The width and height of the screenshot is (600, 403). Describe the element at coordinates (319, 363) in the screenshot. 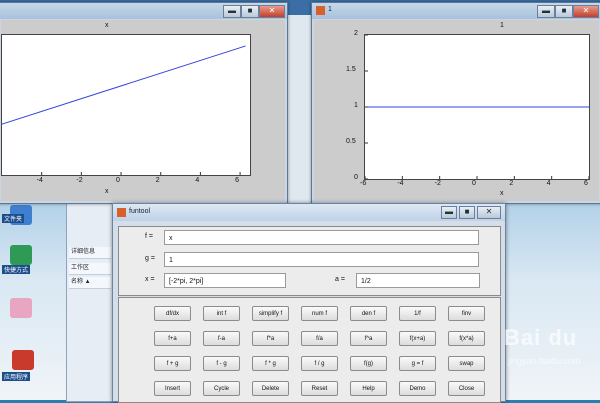

I see `funtool-button: f / g` at that location.